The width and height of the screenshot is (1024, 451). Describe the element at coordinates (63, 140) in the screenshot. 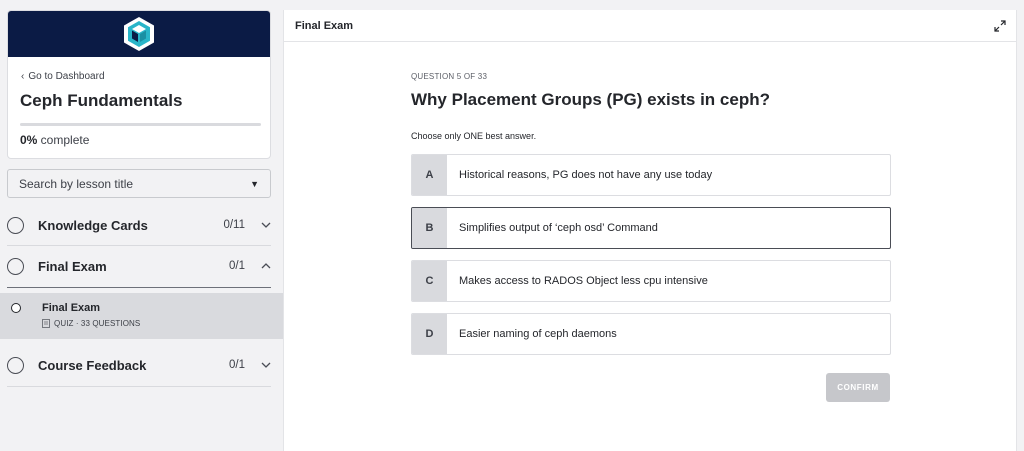

I see `progress-suffix: complete` at that location.